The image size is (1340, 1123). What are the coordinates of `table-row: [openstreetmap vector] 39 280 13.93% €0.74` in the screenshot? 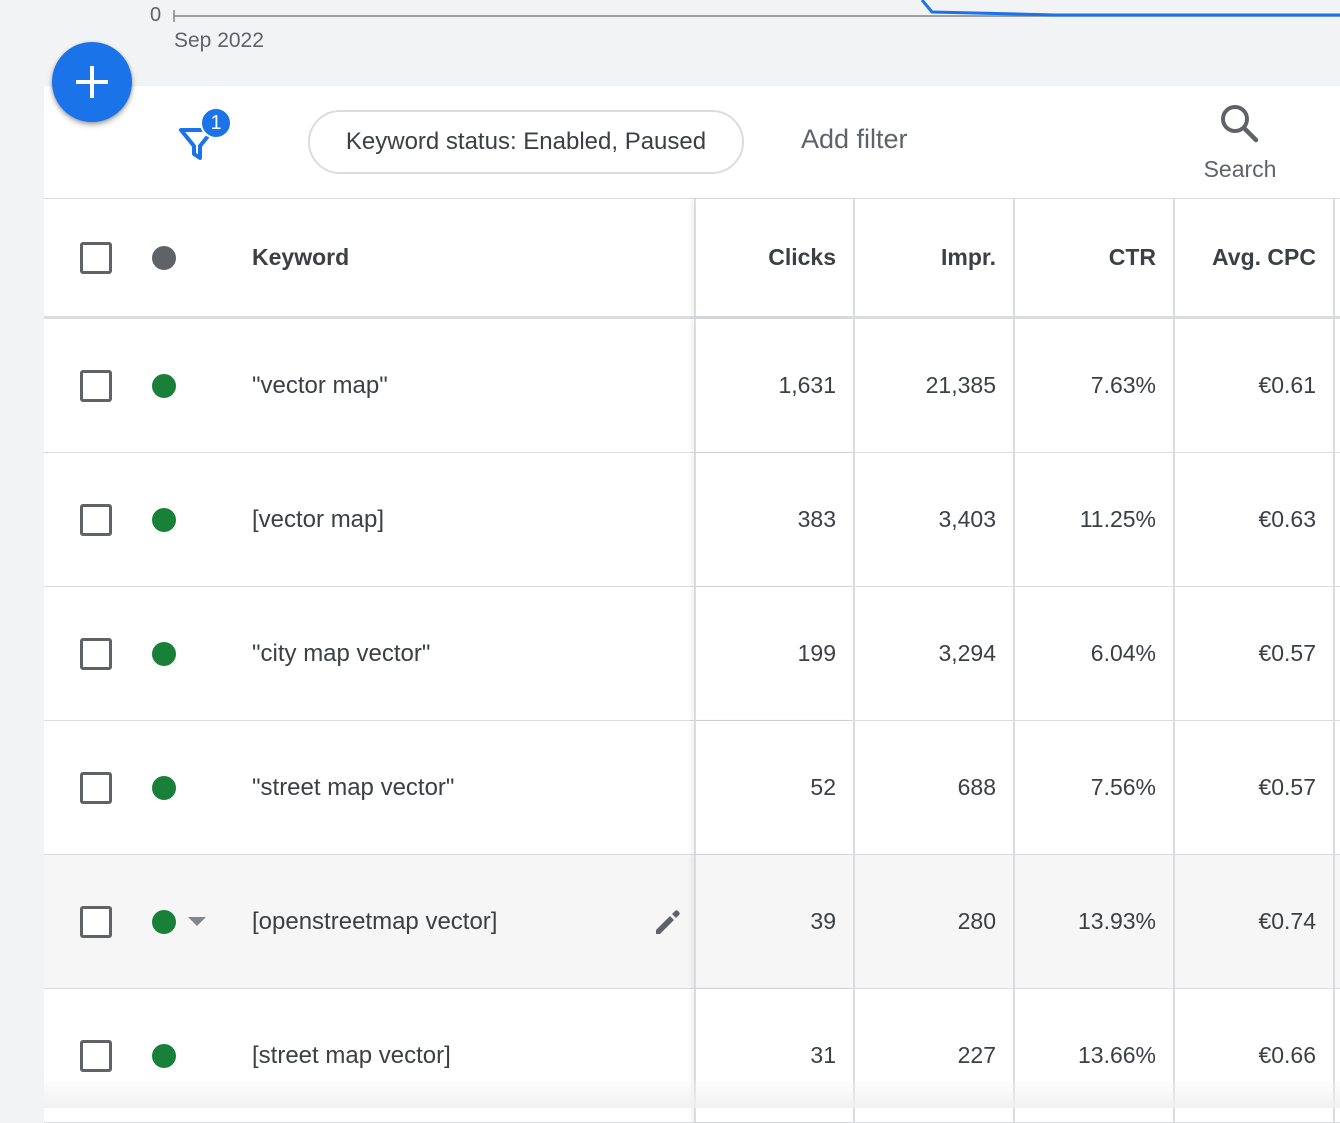 It's located at (692, 922).